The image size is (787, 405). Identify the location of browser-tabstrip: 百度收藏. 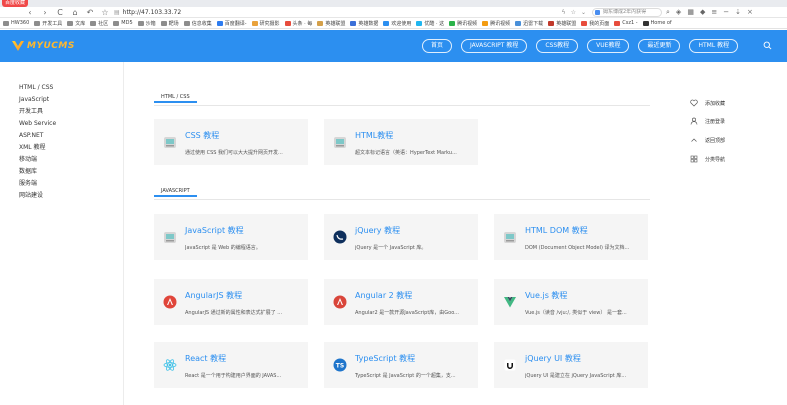
(393, 3).